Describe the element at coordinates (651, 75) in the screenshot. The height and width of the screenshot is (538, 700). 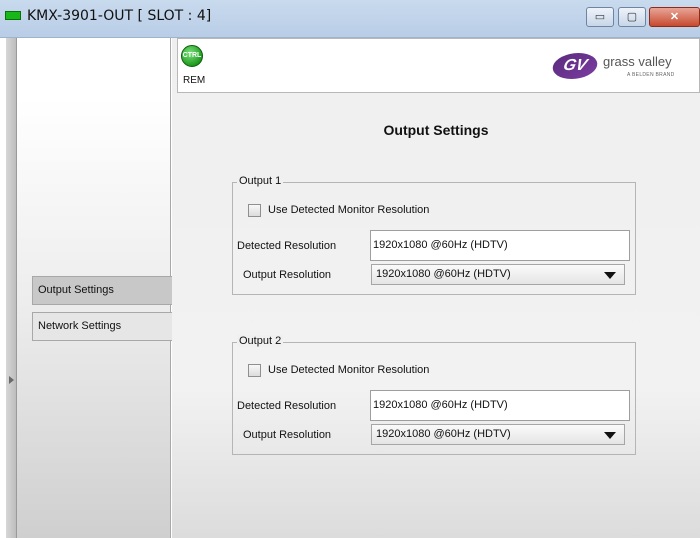
I see `logo-subtitle: A BELDEN BRAND` at that location.